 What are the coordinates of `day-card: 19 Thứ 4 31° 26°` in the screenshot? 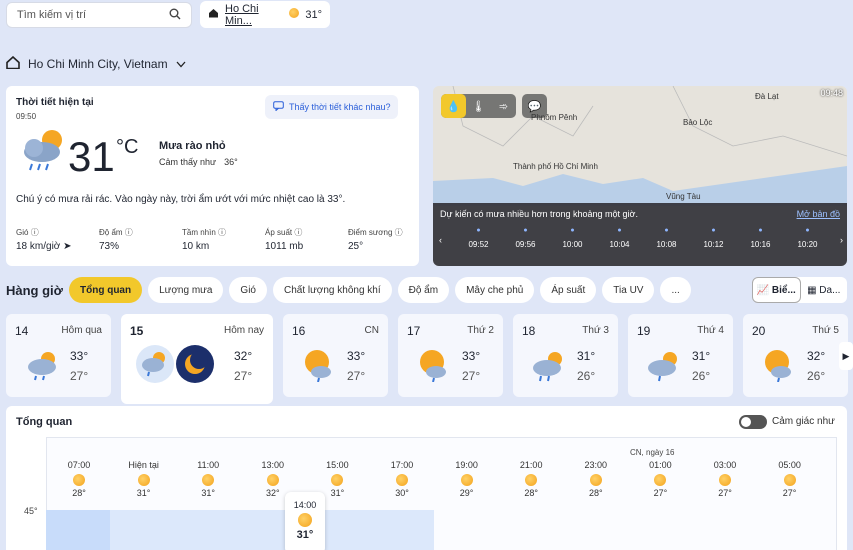 It's located at (680, 355).